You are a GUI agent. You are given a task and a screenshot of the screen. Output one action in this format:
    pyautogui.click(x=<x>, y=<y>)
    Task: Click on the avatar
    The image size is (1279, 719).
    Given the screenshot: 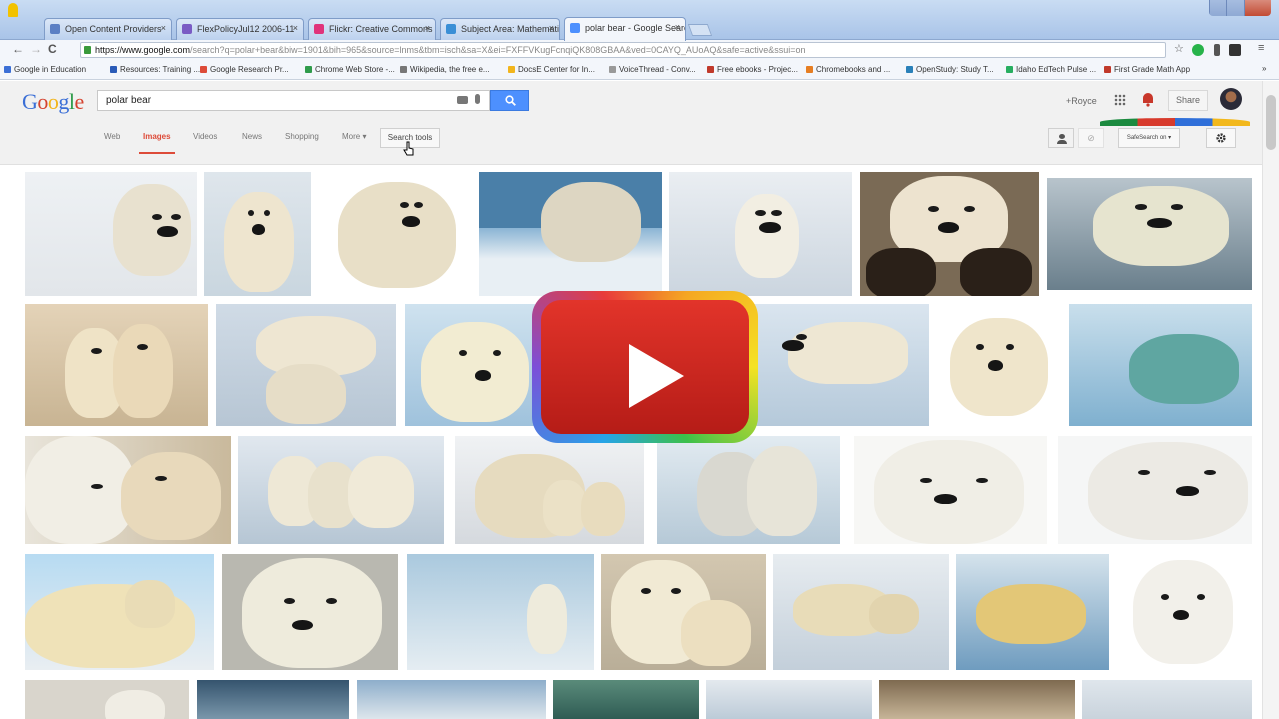 What is the action you would take?
    pyautogui.click(x=1231, y=99)
    